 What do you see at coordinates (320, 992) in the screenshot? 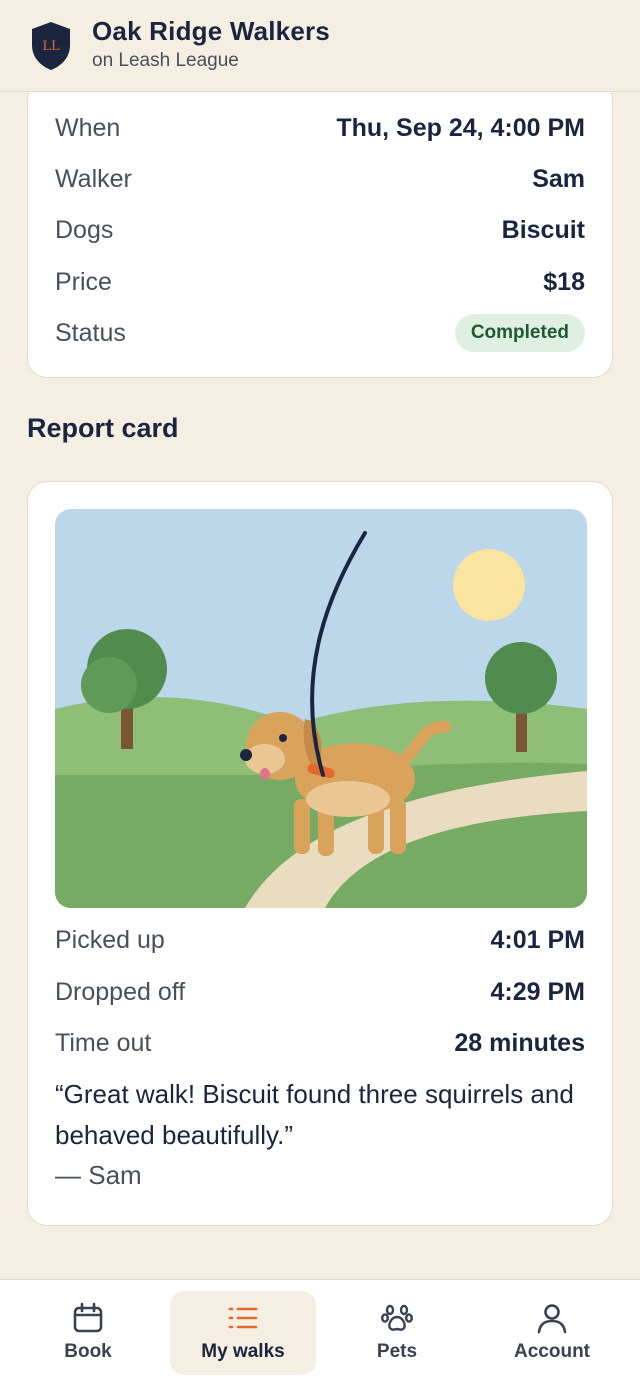
I see `report-row-dropped-off: Dropped off 4:29 PM` at bounding box center [320, 992].